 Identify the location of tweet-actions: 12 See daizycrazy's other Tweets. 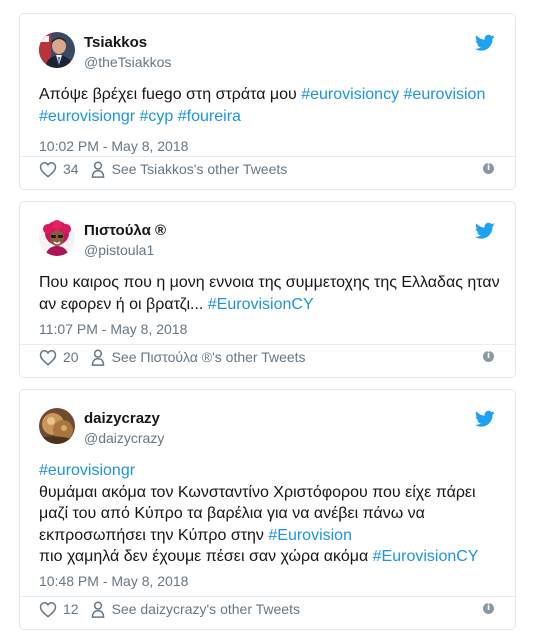
(169, 609).